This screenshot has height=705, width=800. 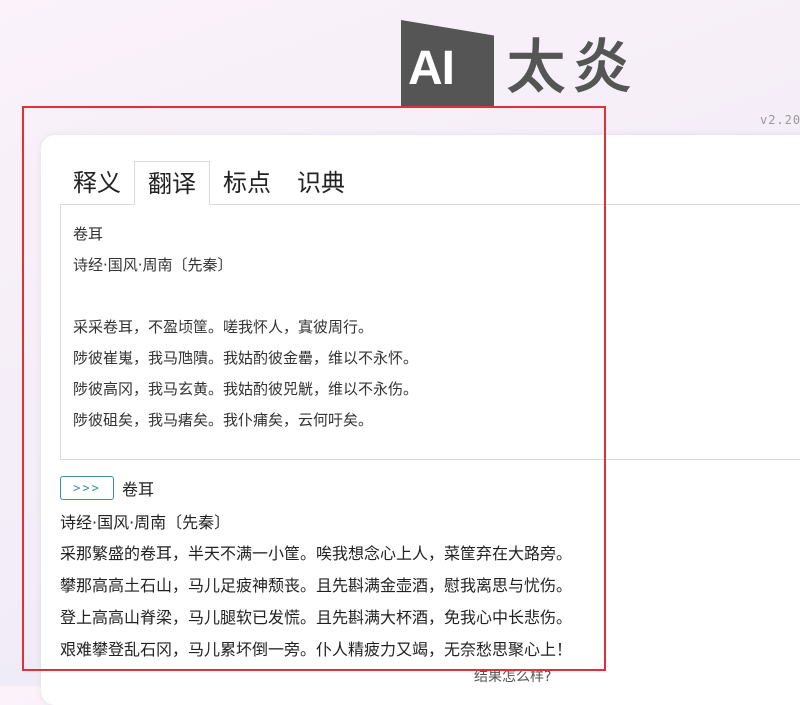 I want to click on feedback-link: 结果怎么样?, so click(x=512, y=676).